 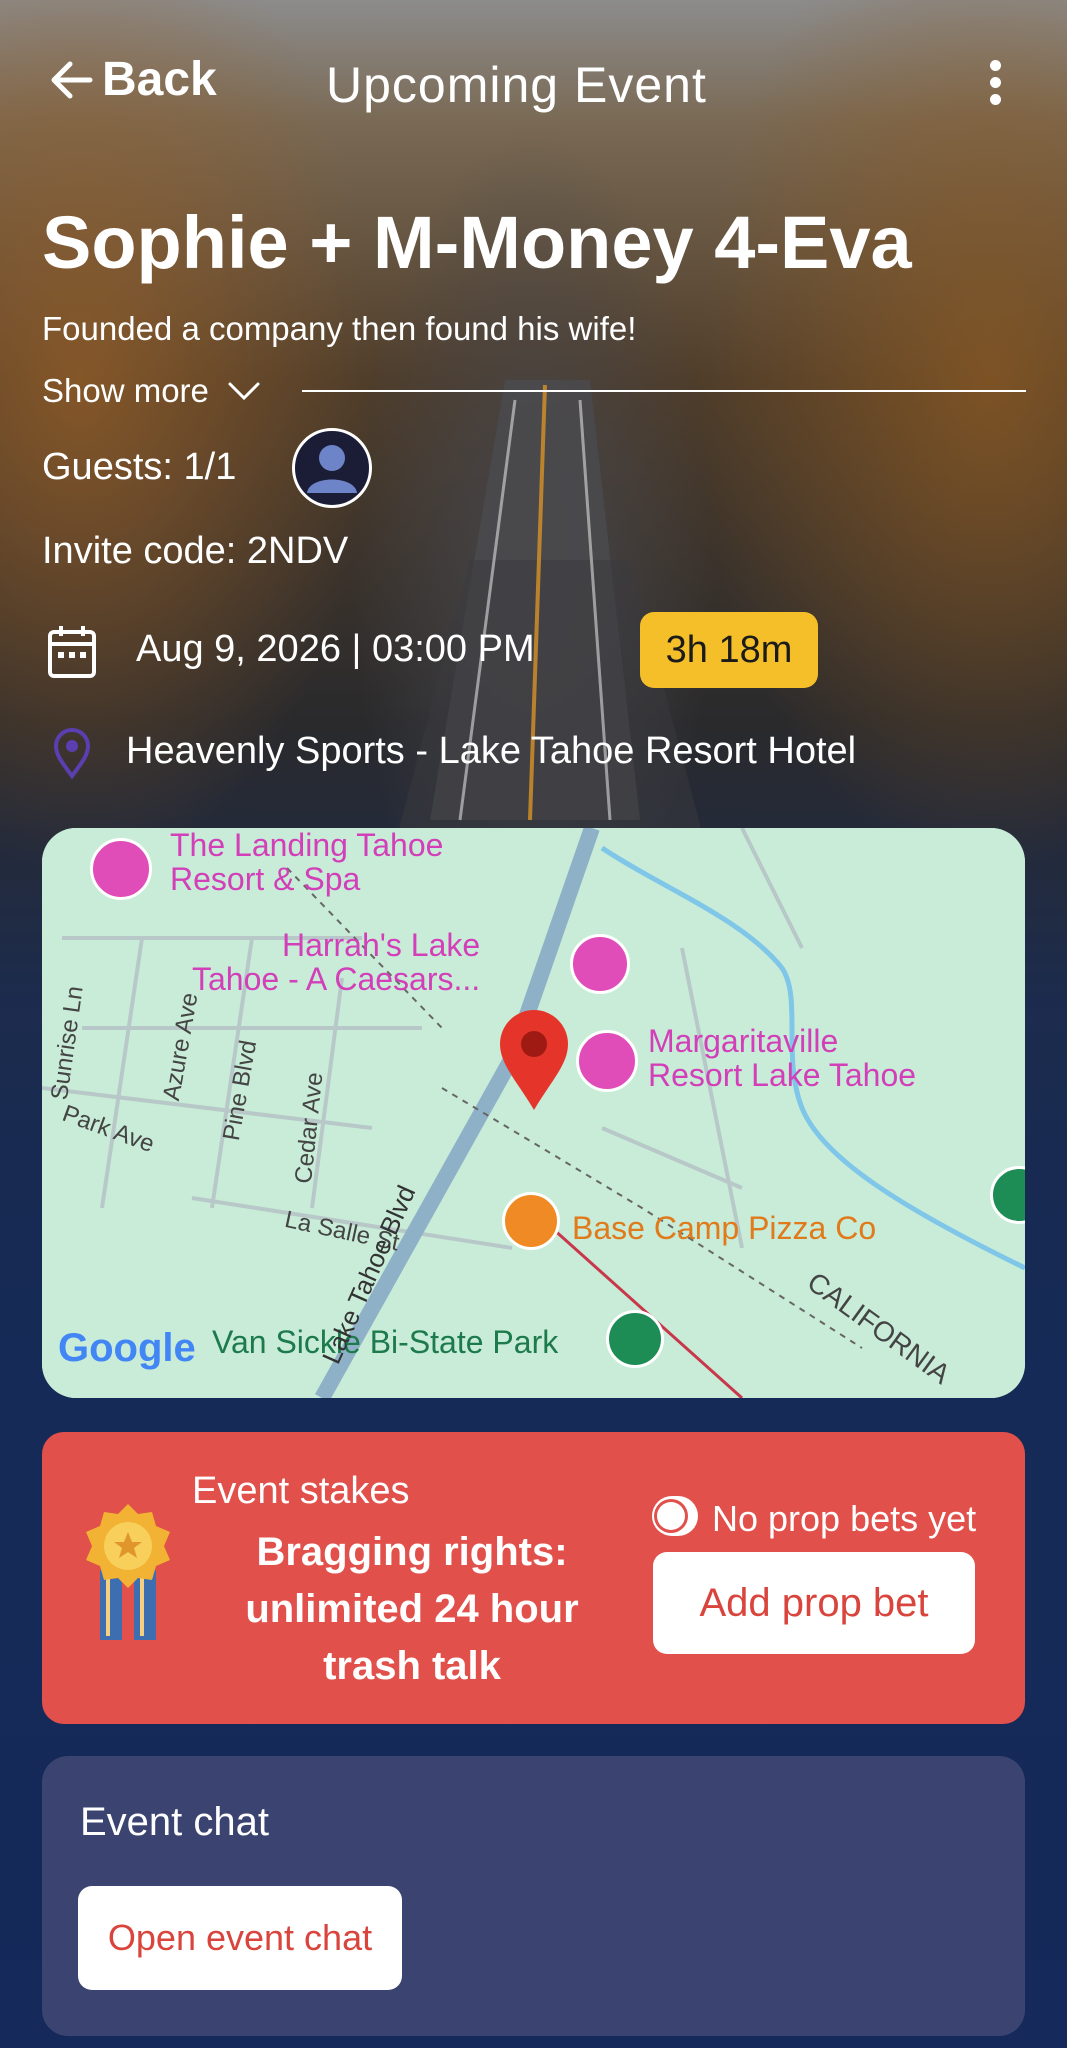 I want to click on poi-vansickle: Van Sickle Bi-State Park, so click(x=385, y=1342).